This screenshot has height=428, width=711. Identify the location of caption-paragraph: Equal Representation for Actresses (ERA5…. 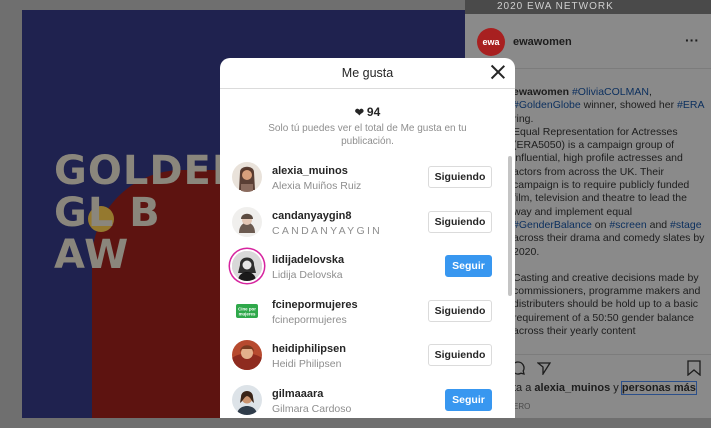
(609, 192).